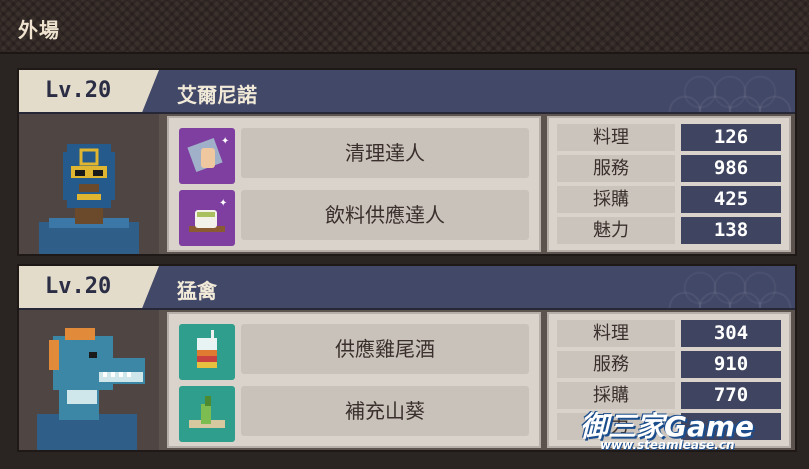 This screenshot has width=809, height=469. What do you see at coordinates (407, 92) in the screenshot?
I see `staff-card-header: Lv.20 艾爾尼諾` at bounding box center [407, 92].